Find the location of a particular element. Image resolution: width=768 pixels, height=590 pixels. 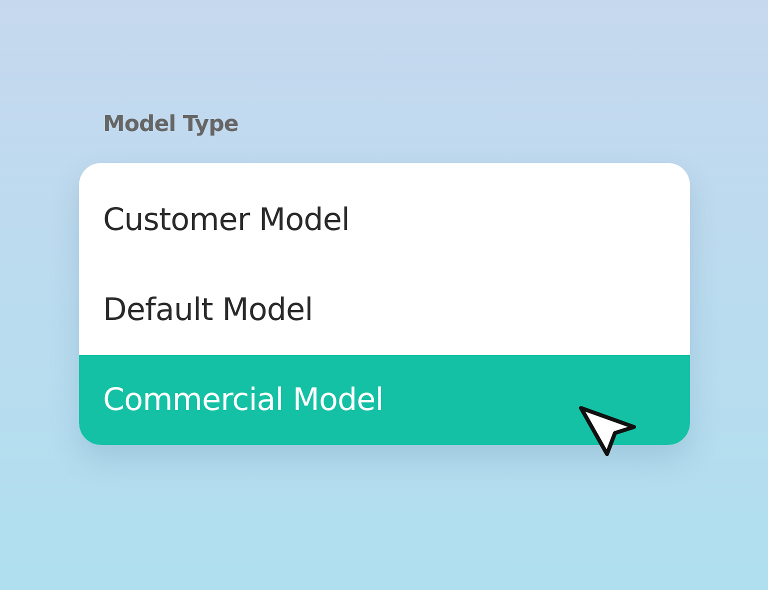

dropdown-option: Default Model is located at coordinates (384, 310).